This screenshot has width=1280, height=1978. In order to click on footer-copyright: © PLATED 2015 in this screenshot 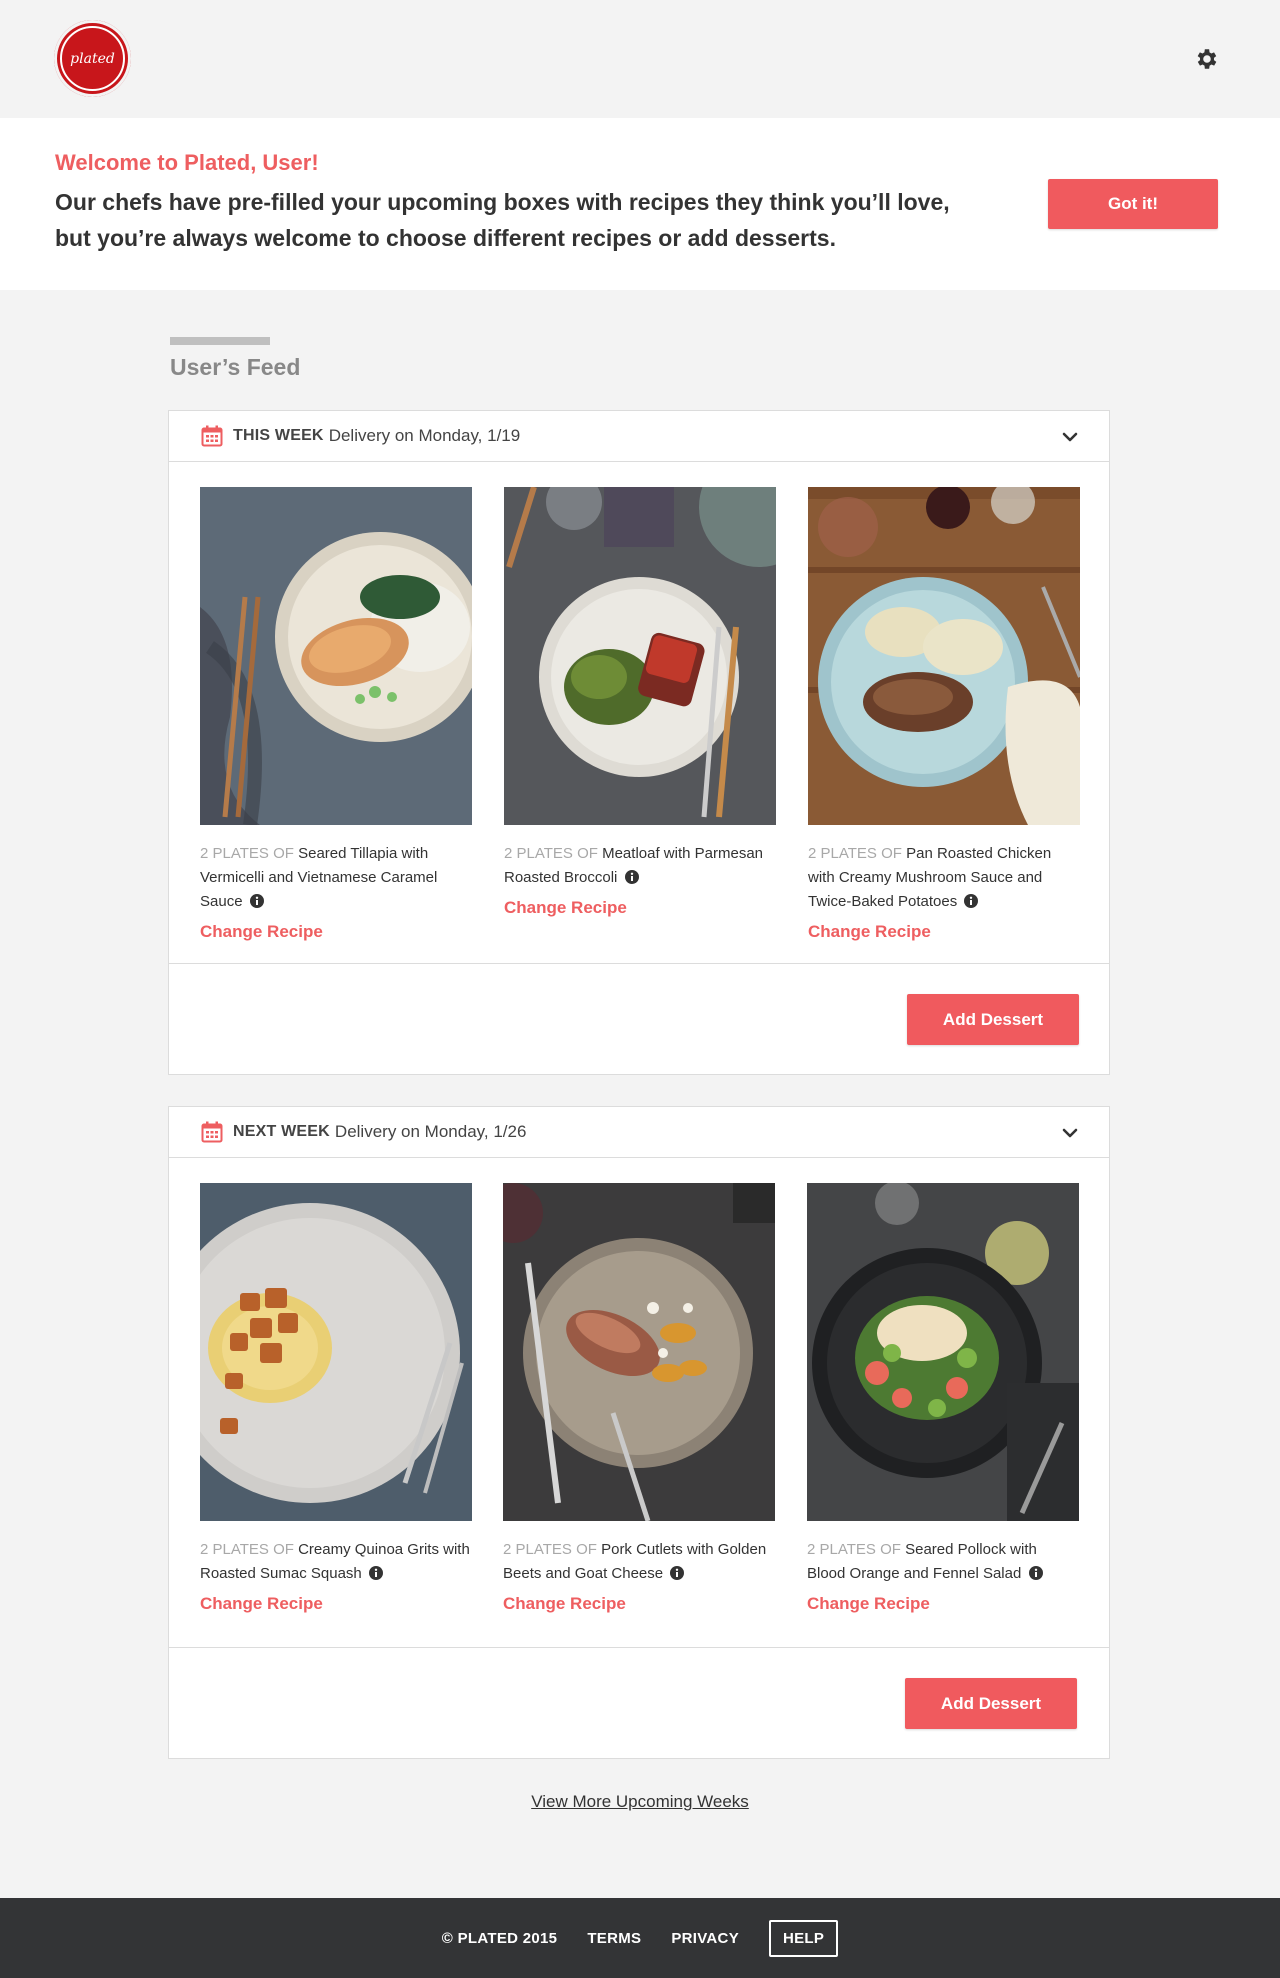, I will do `click(499, 1938)`.